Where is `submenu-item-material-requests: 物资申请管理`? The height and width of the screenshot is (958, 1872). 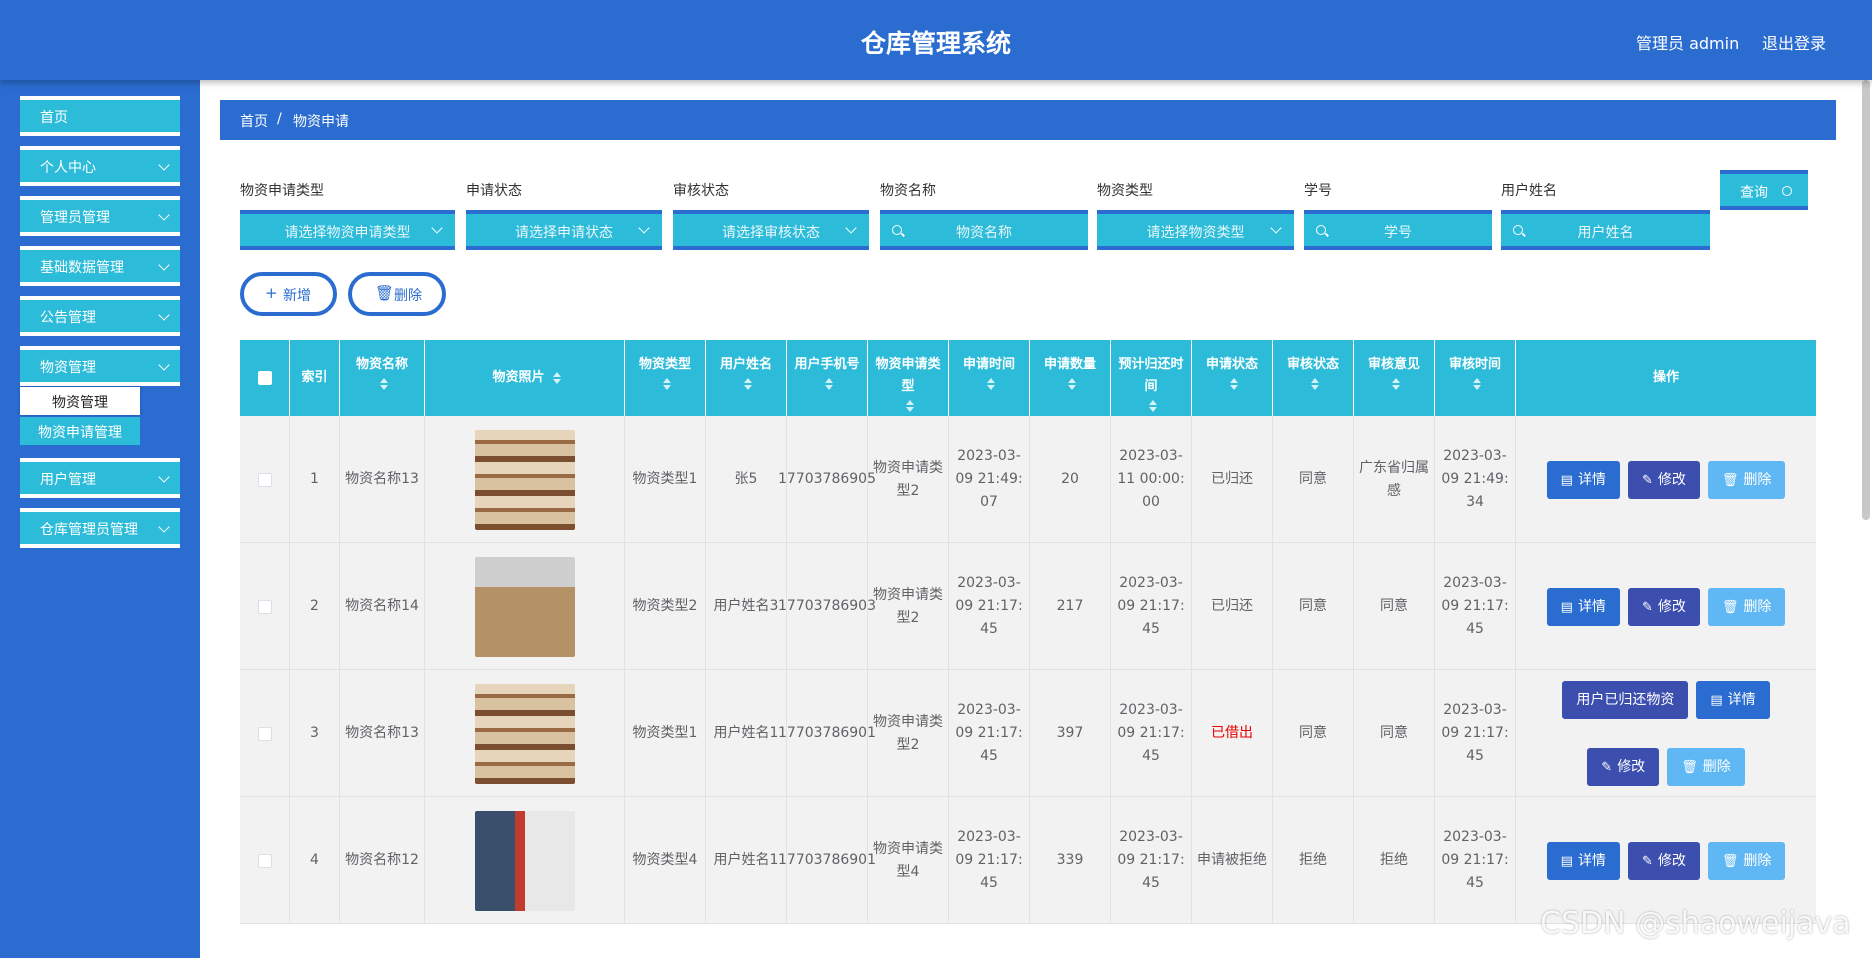
submenu-item-material-requests: 物资申请管理 is located at coordinates (80, 431).